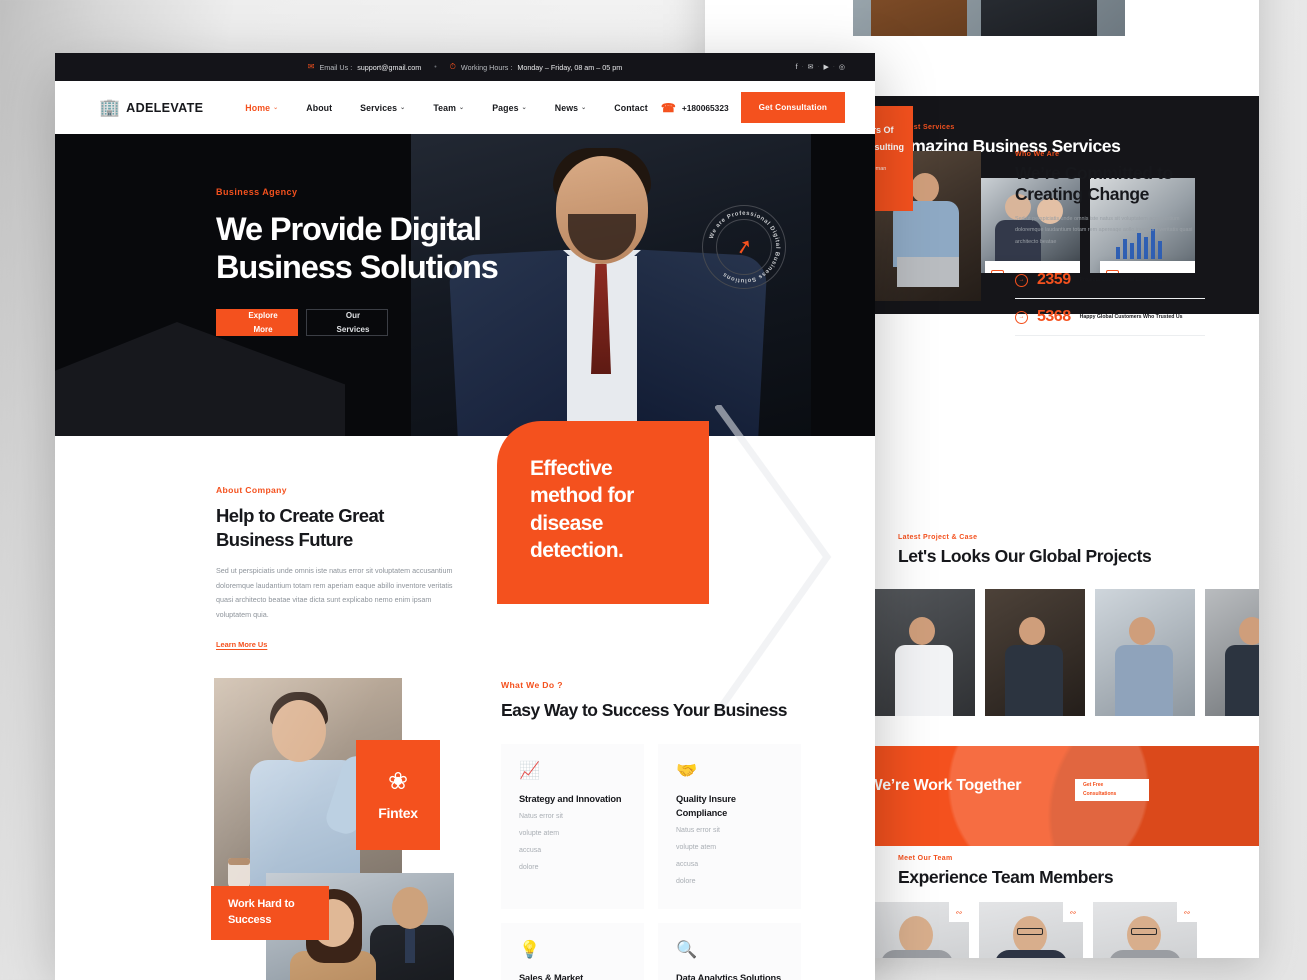 The height and width of the screenshot is (980, 1307). Describe the element at coordinates (797, 67) in the screenshot. I see `facebook-icon: f` at that location.